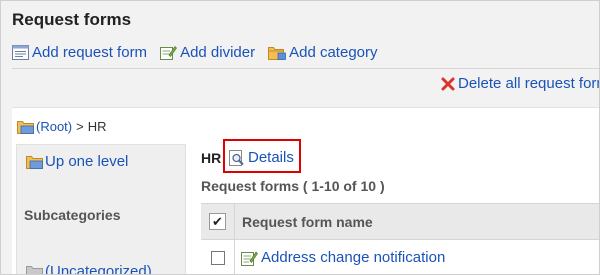  Describe the element at coordinates (72, 19) in the screenshot. I see `page-title: Request forms` at that location.